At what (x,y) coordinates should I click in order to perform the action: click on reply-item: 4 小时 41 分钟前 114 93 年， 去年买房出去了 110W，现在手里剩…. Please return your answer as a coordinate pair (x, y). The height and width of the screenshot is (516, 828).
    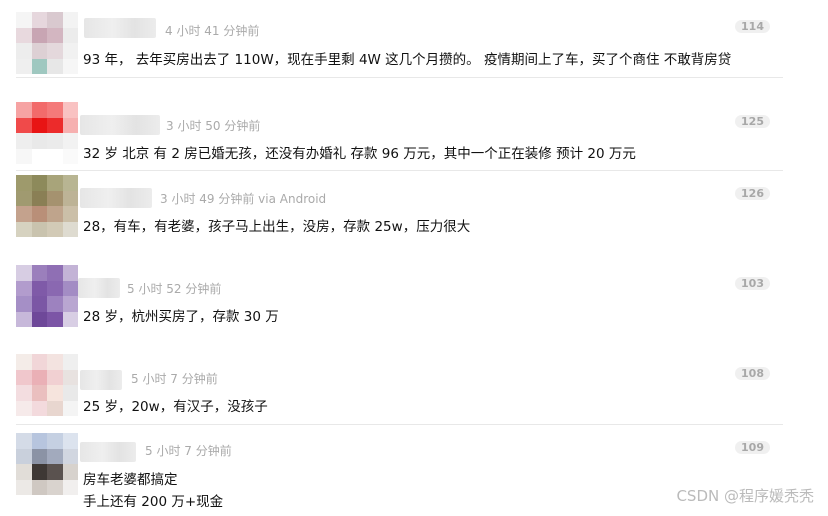
    Looking at the image, I should click on (395, 39).